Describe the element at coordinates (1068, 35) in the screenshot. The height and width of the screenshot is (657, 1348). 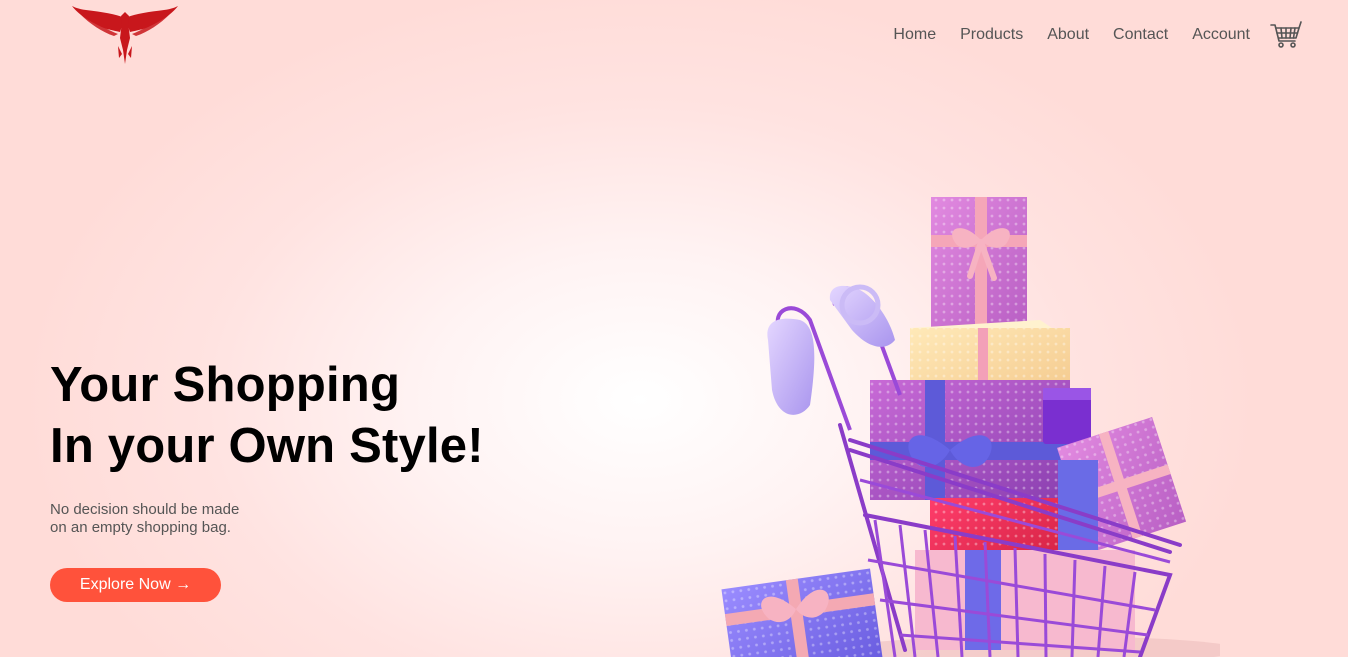
I see `nav-about-link: About` at that location.